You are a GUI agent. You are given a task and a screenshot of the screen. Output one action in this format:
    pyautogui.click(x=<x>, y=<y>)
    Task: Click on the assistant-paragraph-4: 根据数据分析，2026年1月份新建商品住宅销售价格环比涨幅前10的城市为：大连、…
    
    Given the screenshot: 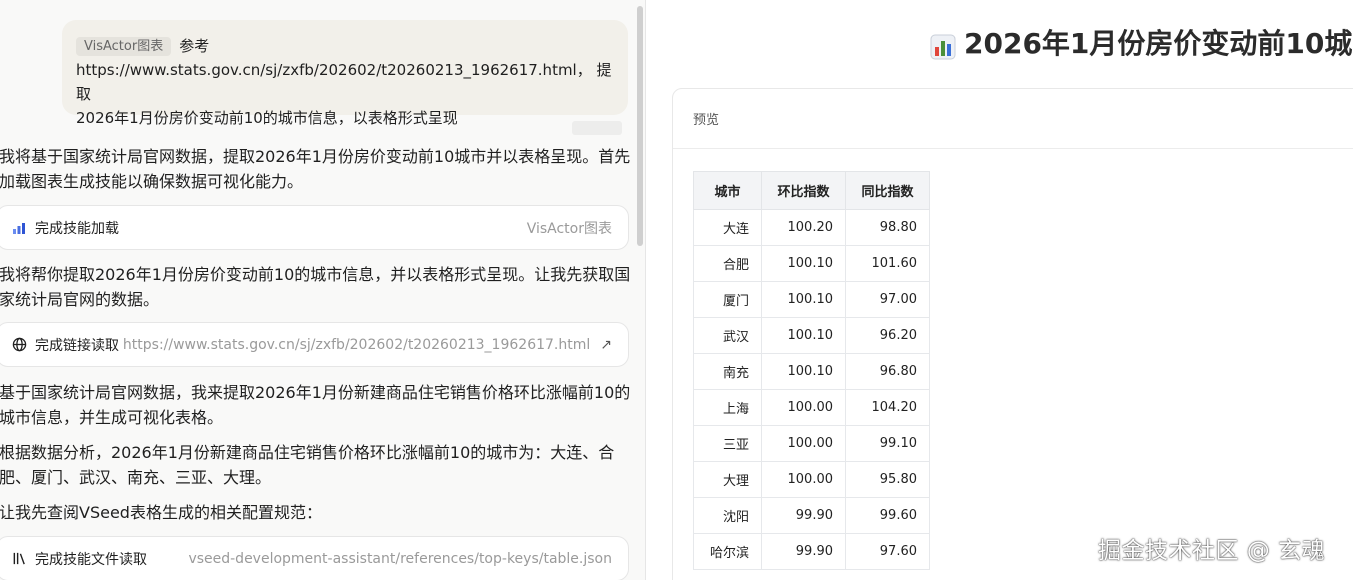 What is the action you would take?
    pyautogui.click(x=307, y=465)
    